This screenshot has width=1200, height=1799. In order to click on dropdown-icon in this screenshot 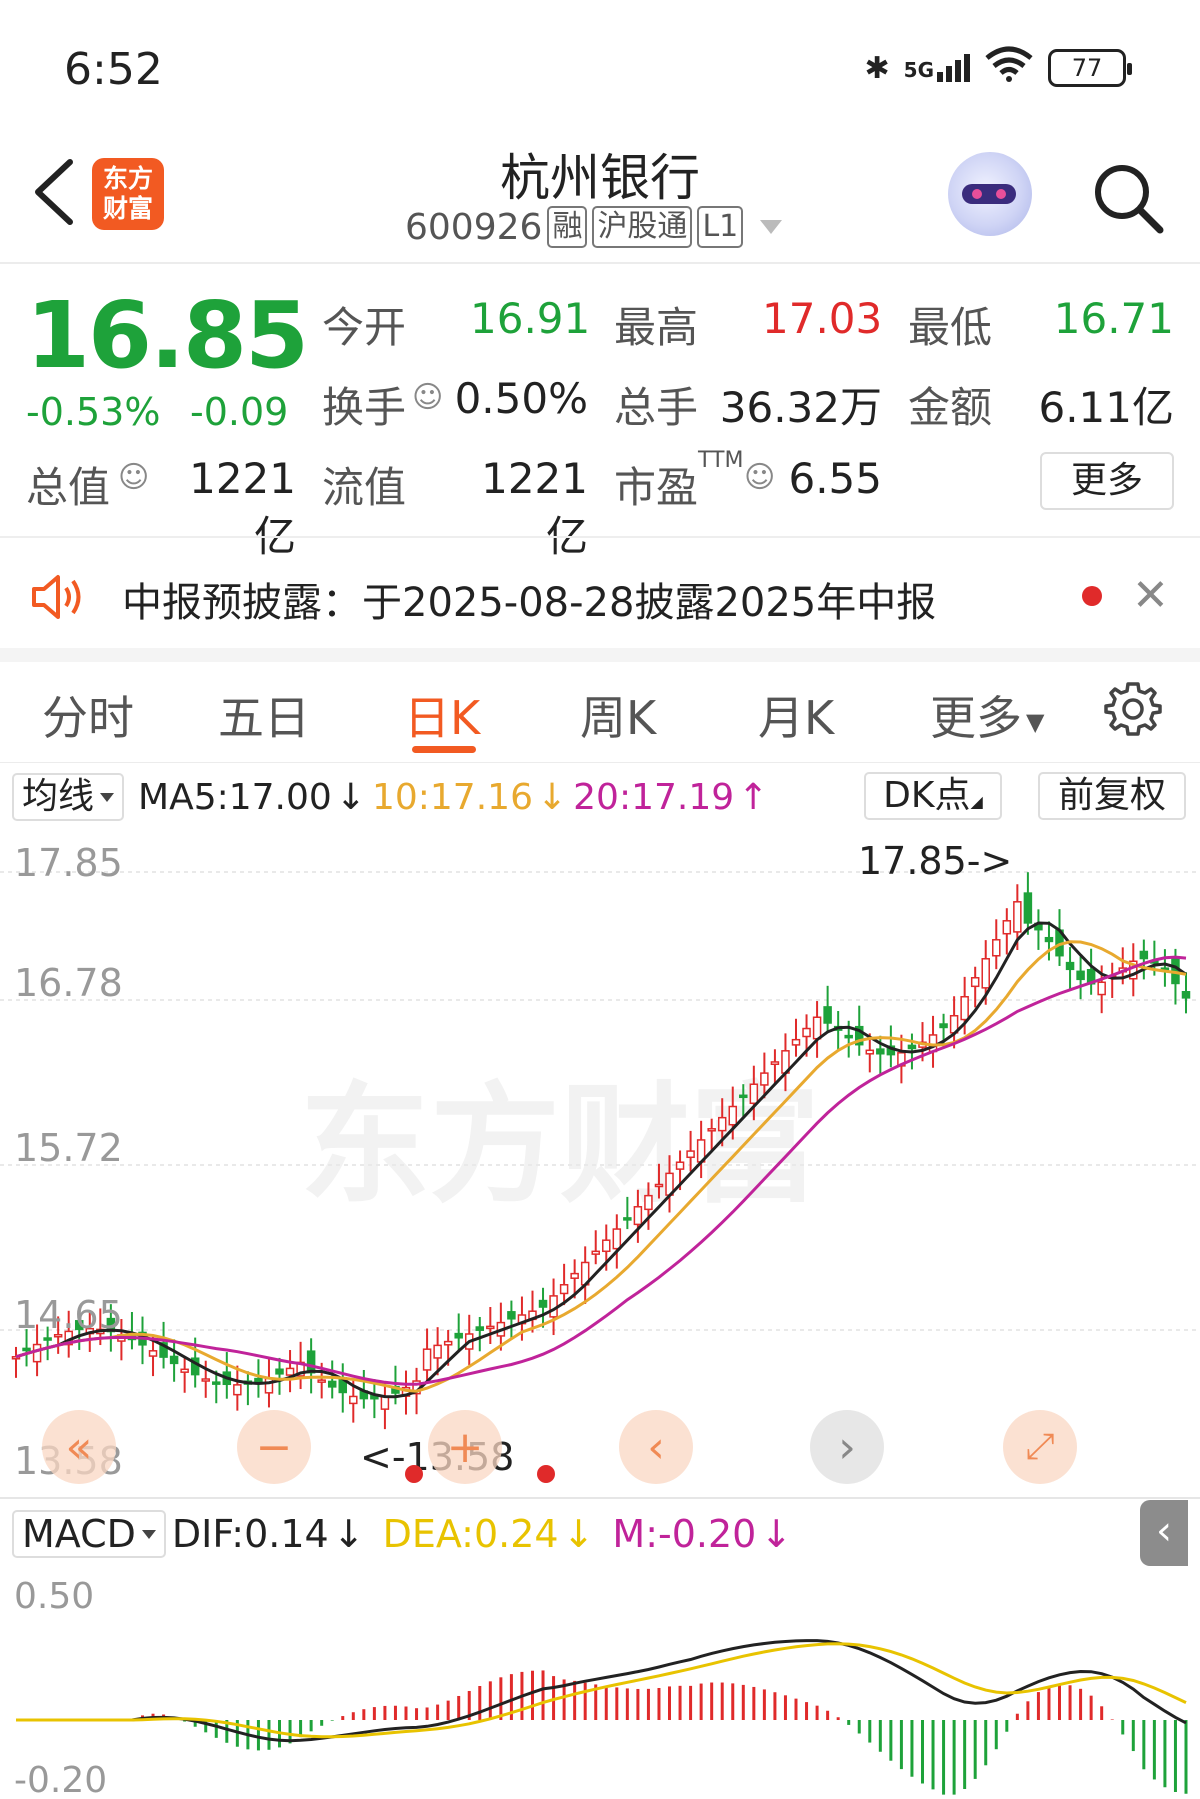, I will do `click(771, 227)`.